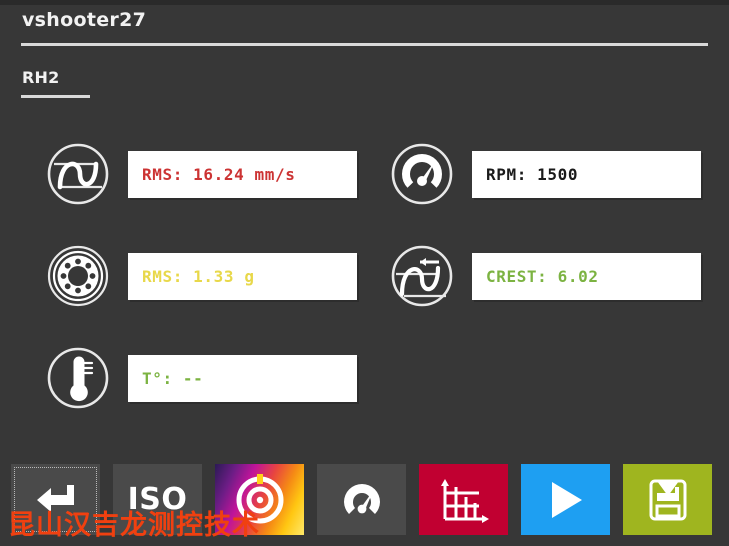 The image size is (729, 546). I want to click on metric-value-rpm: RPM: 1500, so click(532, 174).